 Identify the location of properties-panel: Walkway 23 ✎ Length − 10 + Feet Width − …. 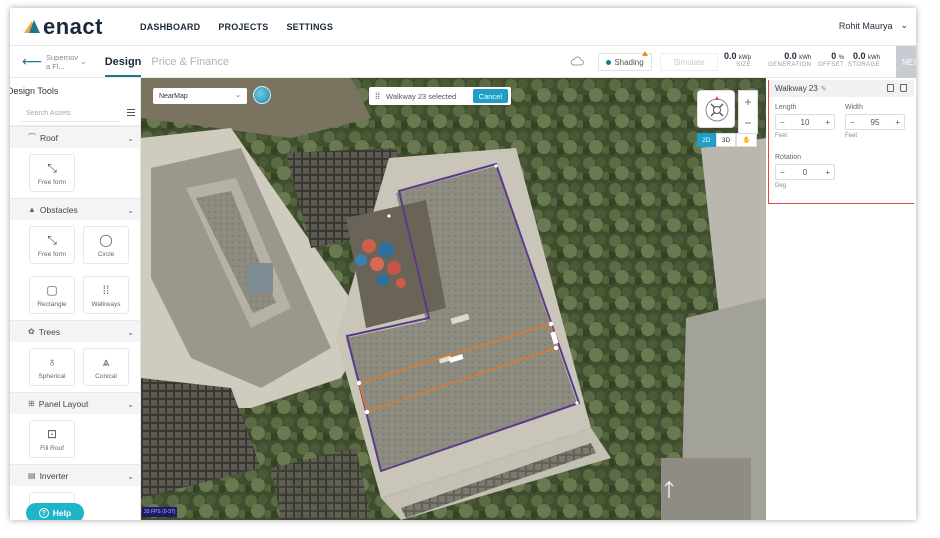
(841, 299).